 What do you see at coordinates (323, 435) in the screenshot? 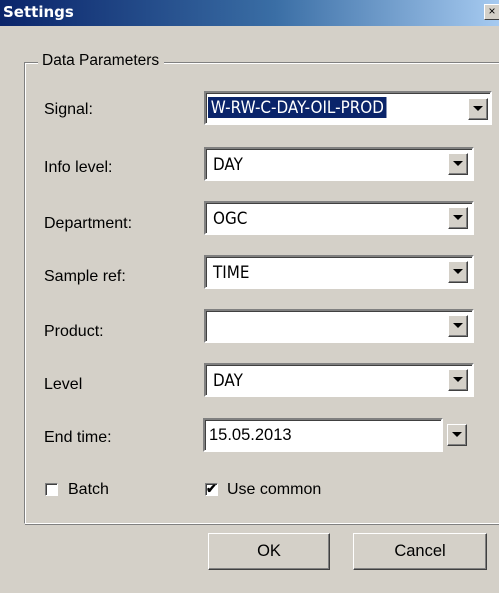
I see `end-time-field: 15.05.2013` at bounding box center [323, 435].